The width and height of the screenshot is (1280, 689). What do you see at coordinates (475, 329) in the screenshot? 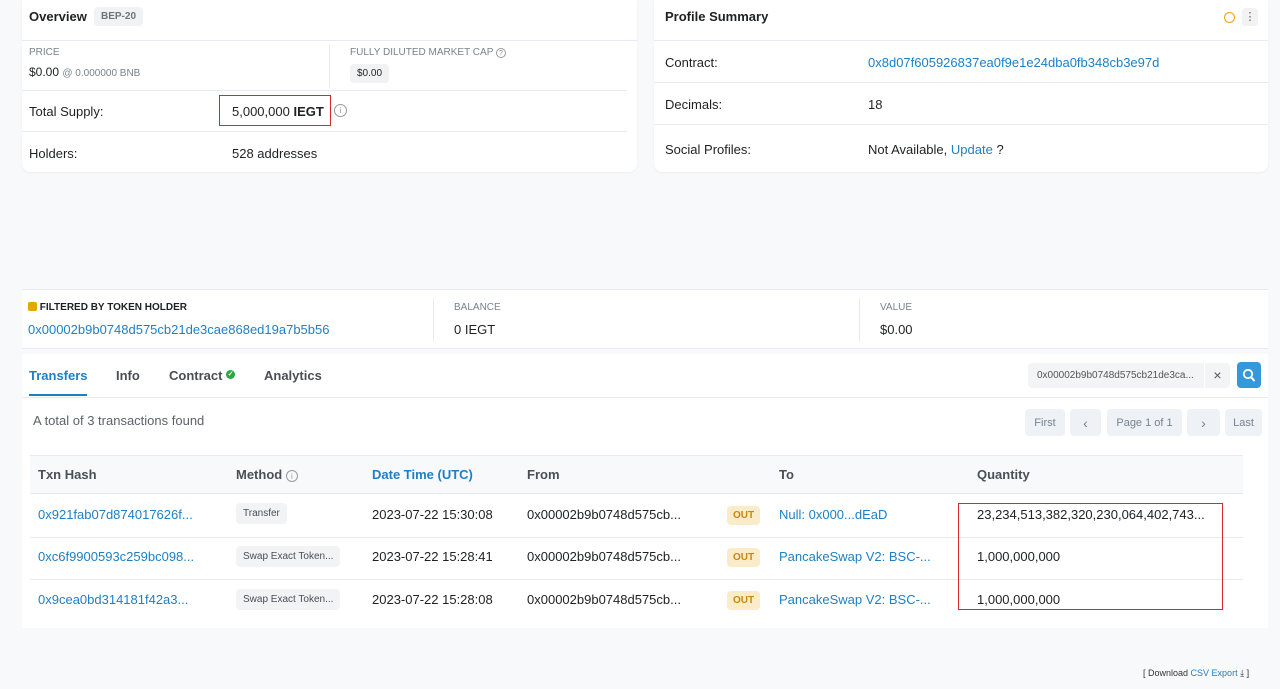
I see `balance-value: 0 IEGT` at bounding box center [475, 329].